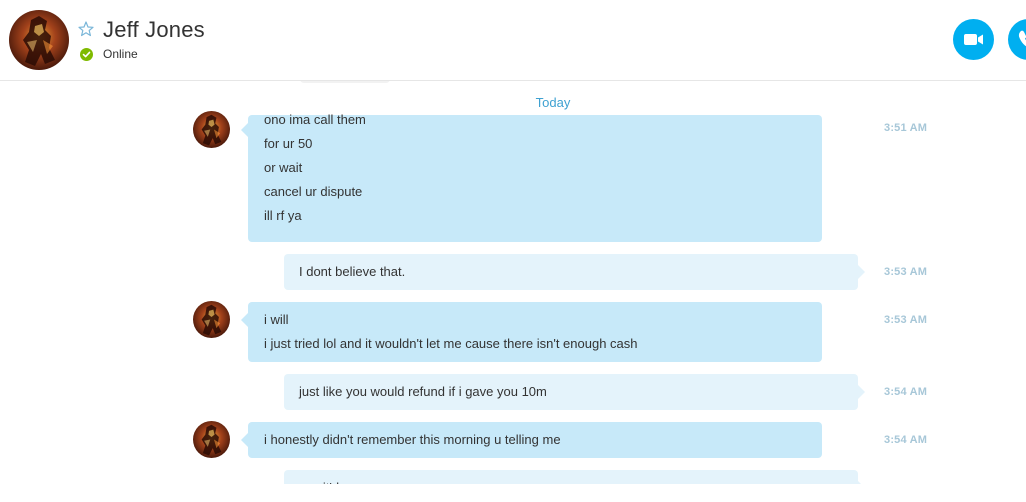 The image size is (1026, 502). I want to click on message-line: for ur 50, so click(288, 143).